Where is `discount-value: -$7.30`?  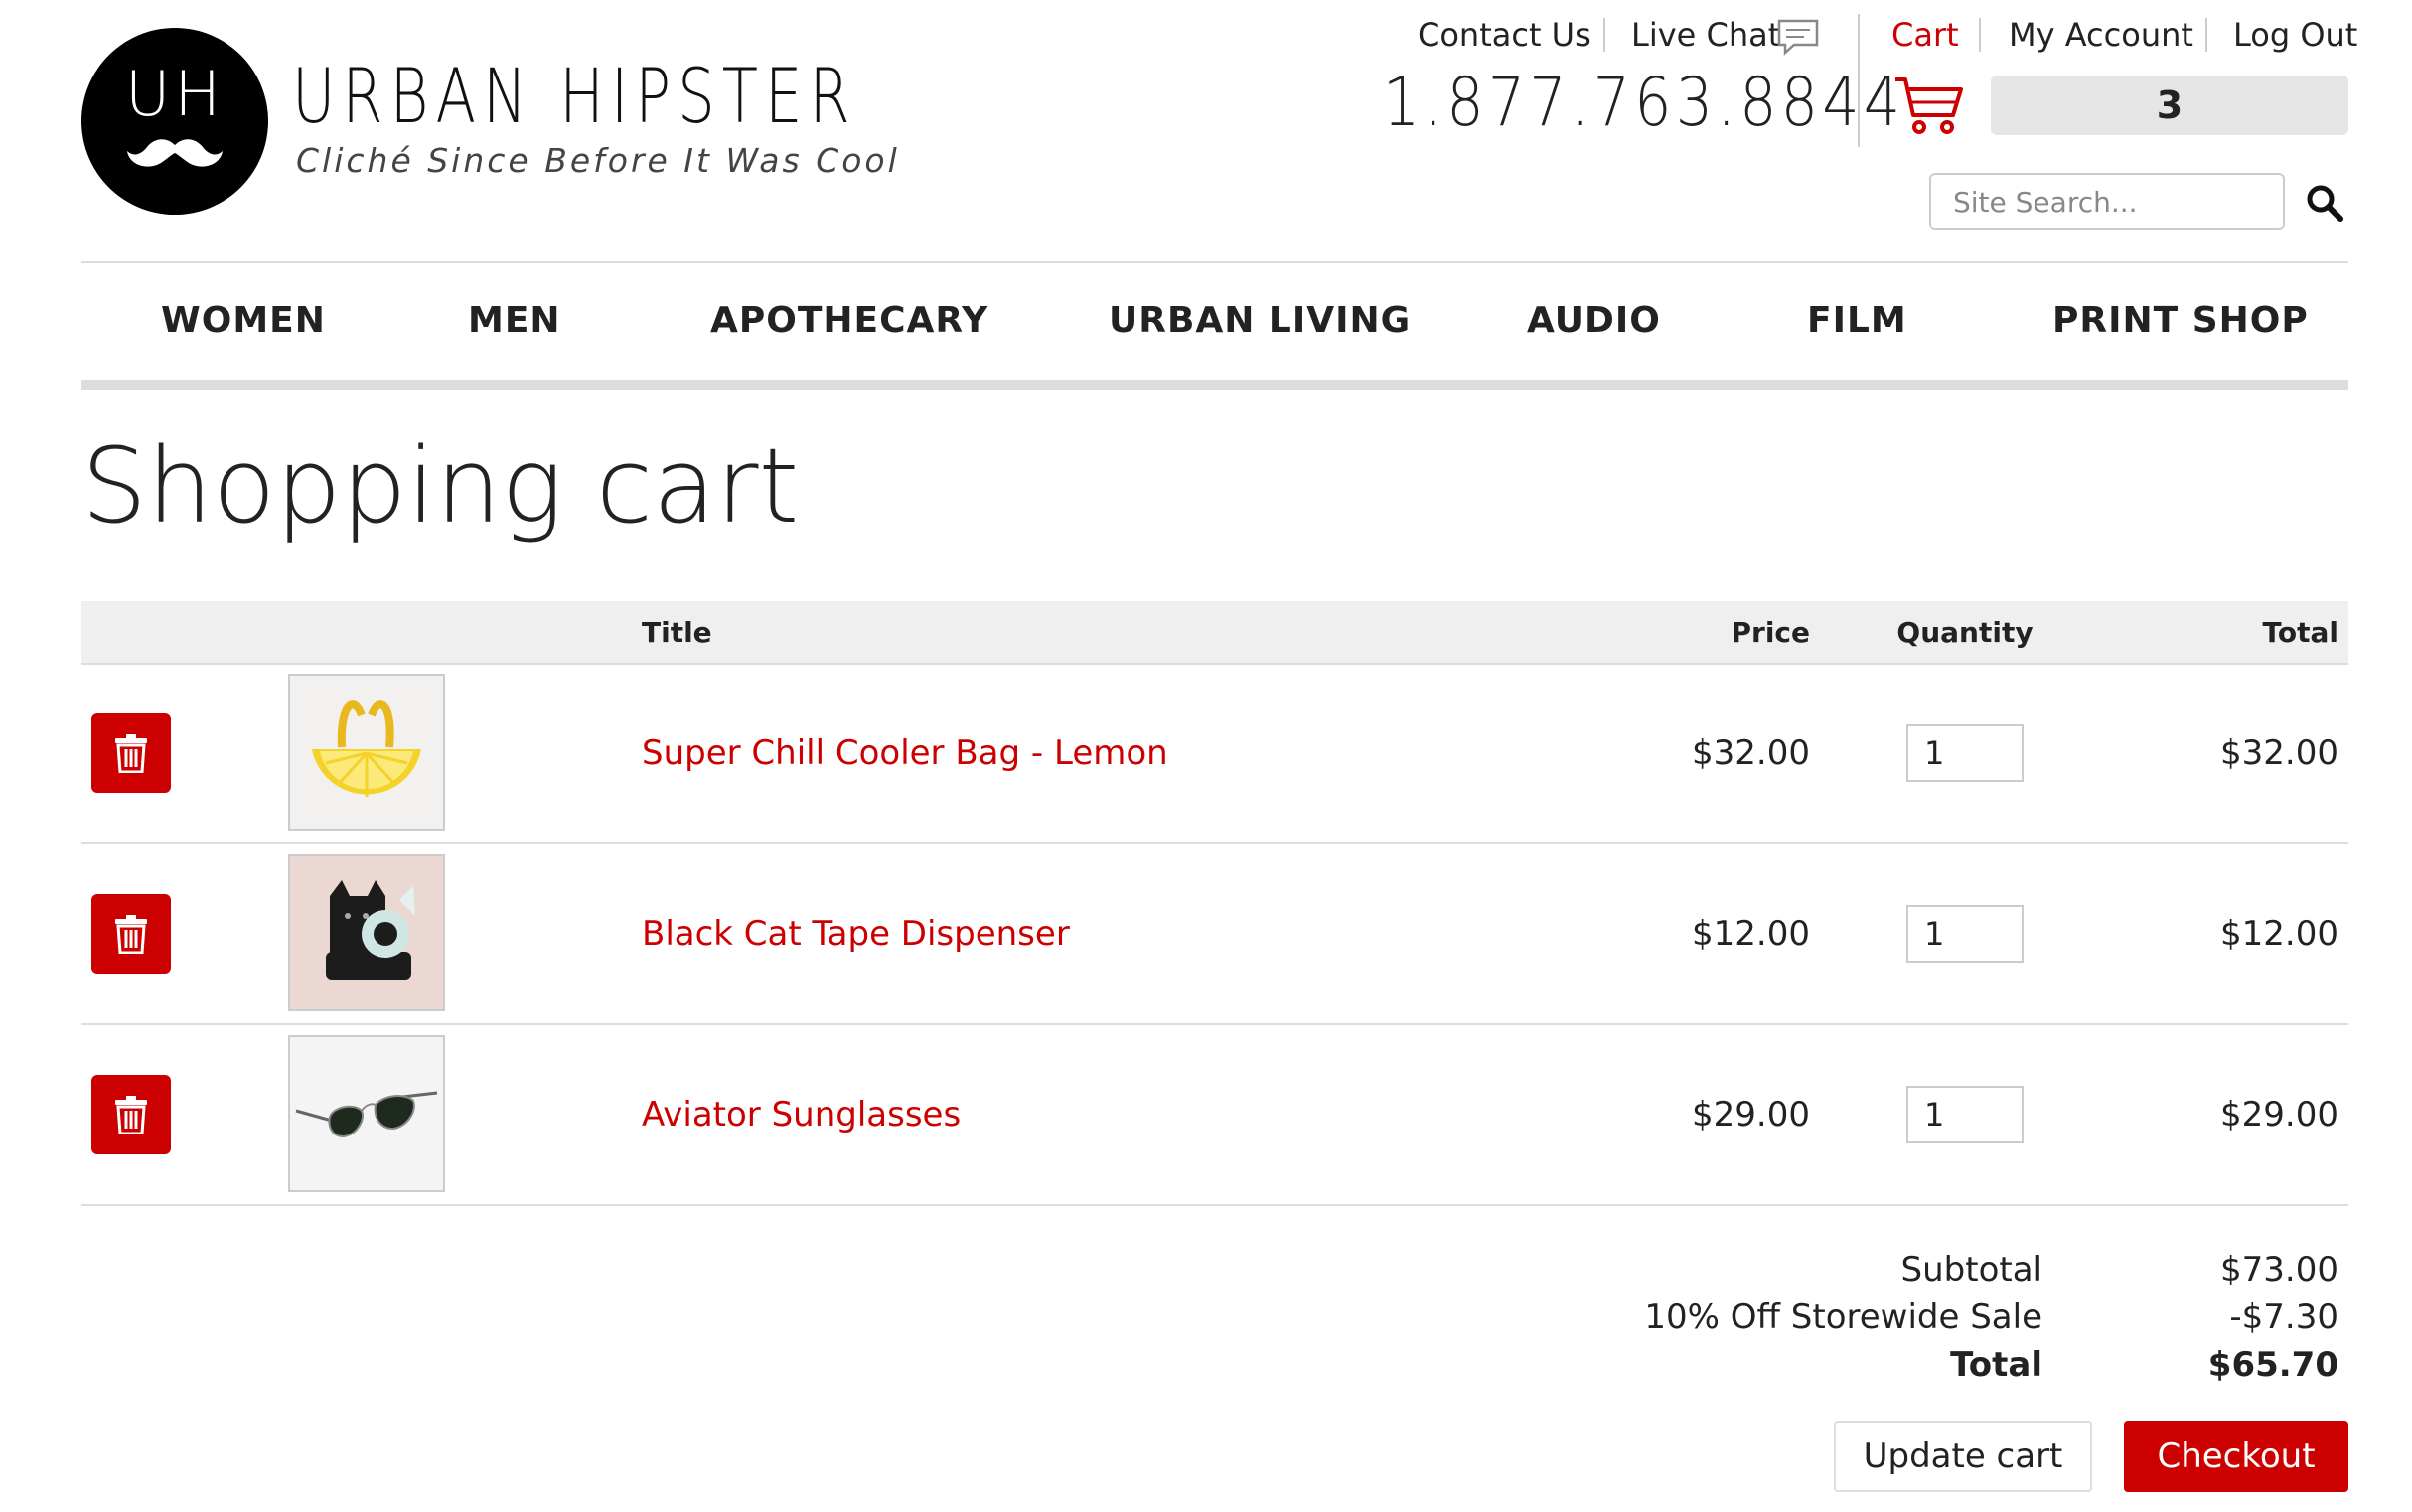 discount-value: -$7.30 is located at coordinates (2283, 1317).